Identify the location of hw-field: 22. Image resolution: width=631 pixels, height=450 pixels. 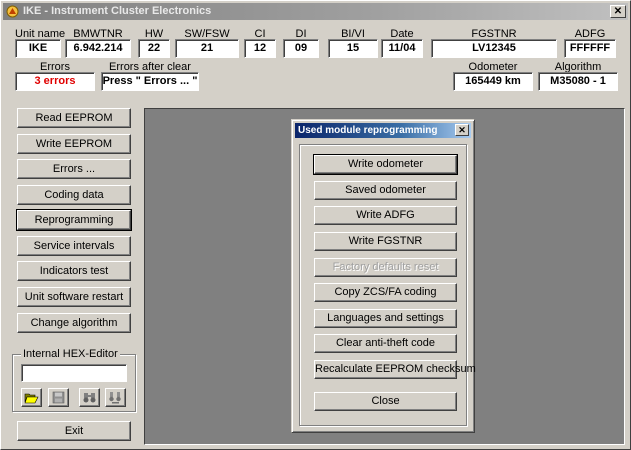
(154, 48).